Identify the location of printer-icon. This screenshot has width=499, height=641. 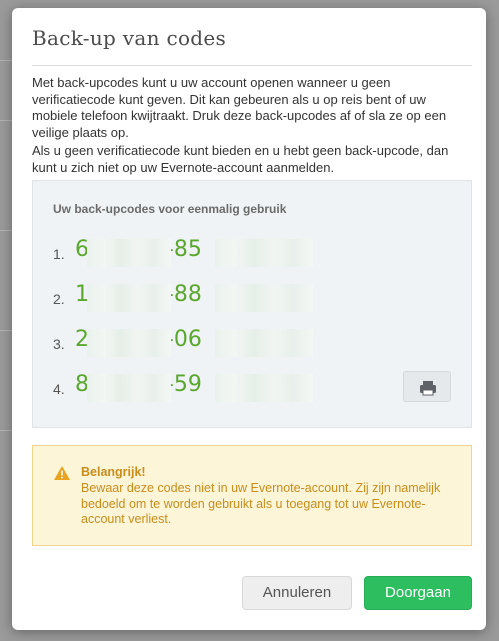
(428, 388).